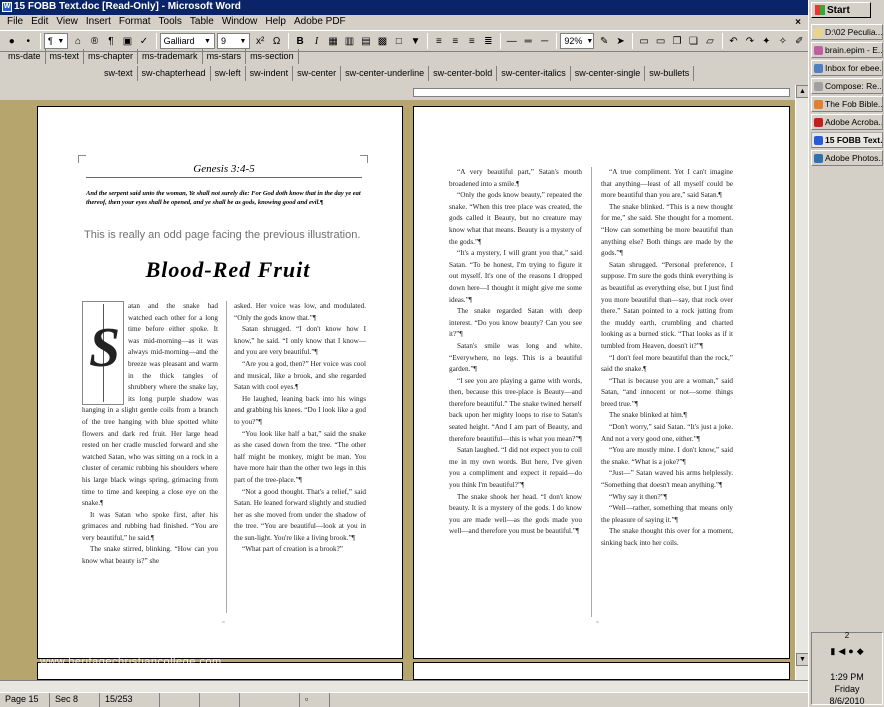  Describe the element at coordinates (608, 73) in the screenshot. I see `macro-sw-center-single: sw-center-single` at that location.